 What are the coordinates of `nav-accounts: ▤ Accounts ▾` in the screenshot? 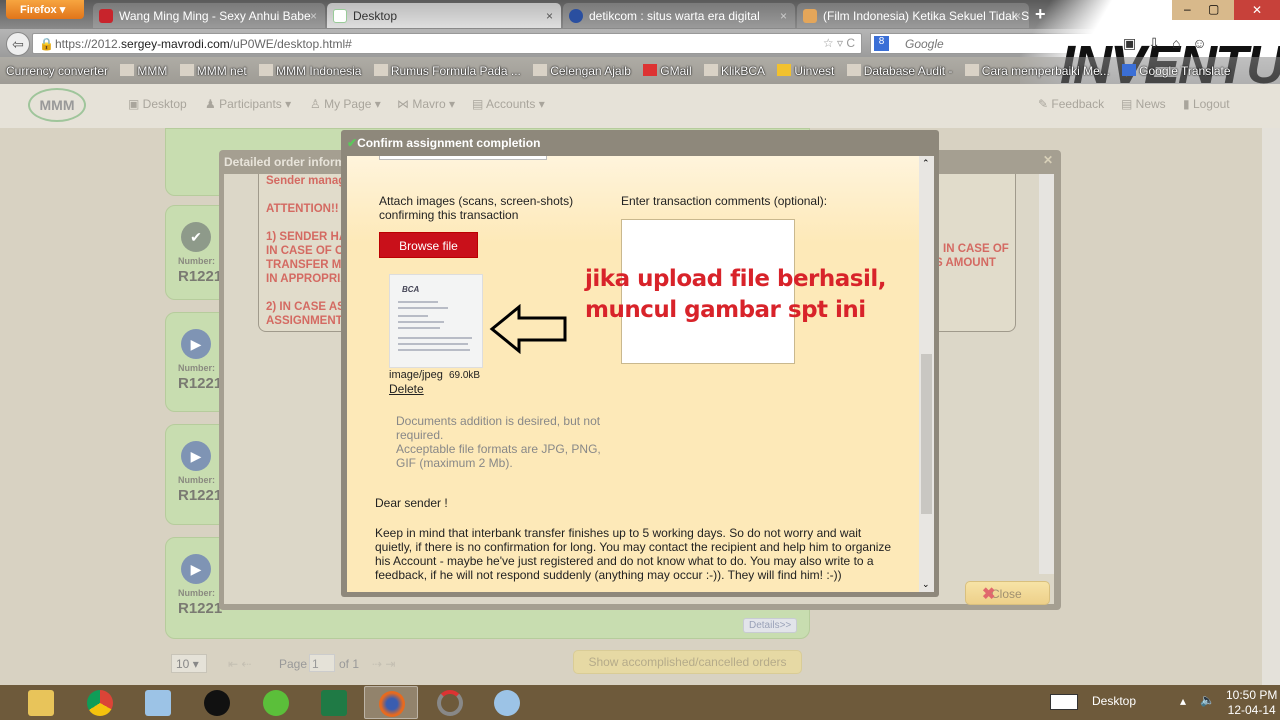 It's located at (508, 104).